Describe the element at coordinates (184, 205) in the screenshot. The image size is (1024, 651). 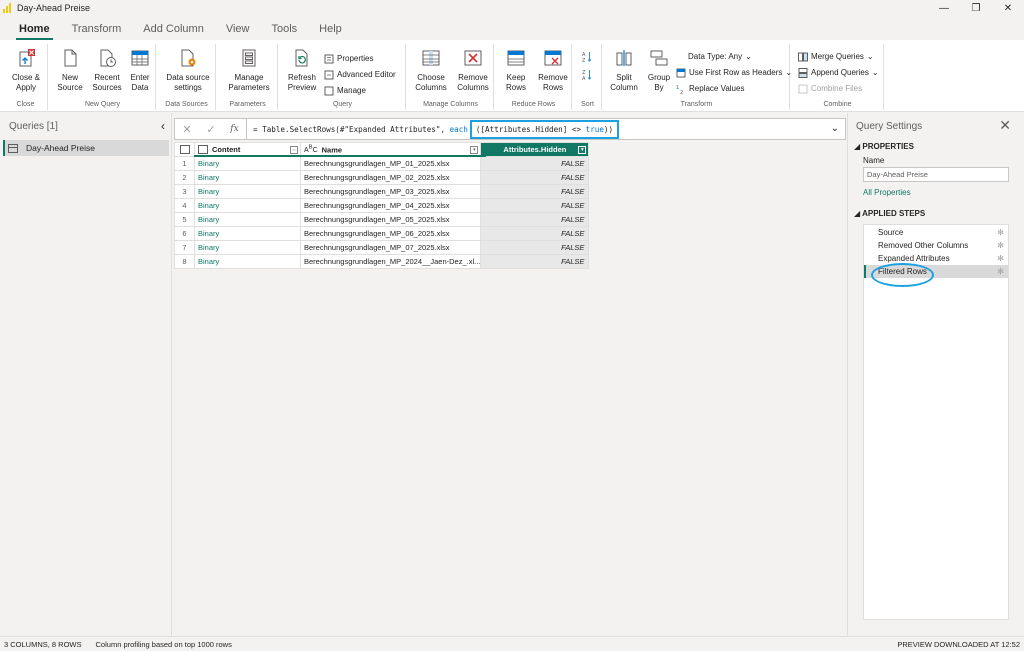
I see `row-number-cell: 4` at that location.